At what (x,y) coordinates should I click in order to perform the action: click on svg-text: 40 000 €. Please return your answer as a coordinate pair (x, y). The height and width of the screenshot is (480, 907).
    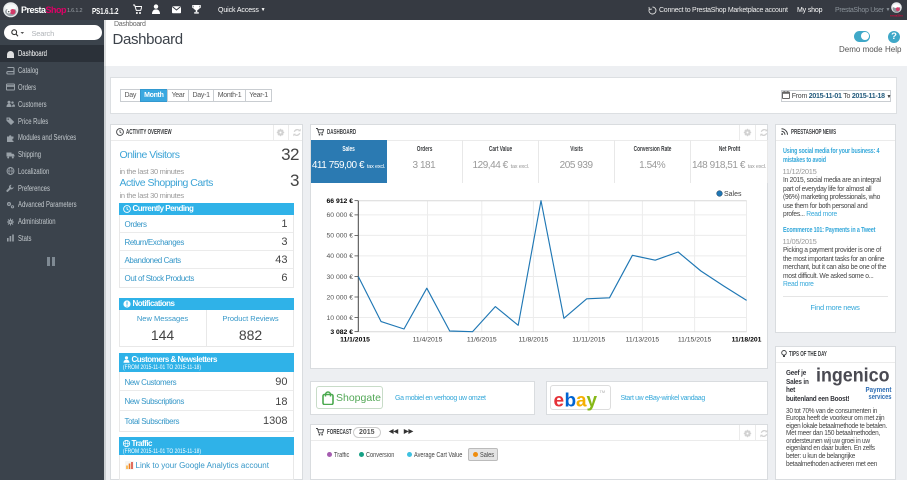
    Looking at the image, I should click on (340, 256).